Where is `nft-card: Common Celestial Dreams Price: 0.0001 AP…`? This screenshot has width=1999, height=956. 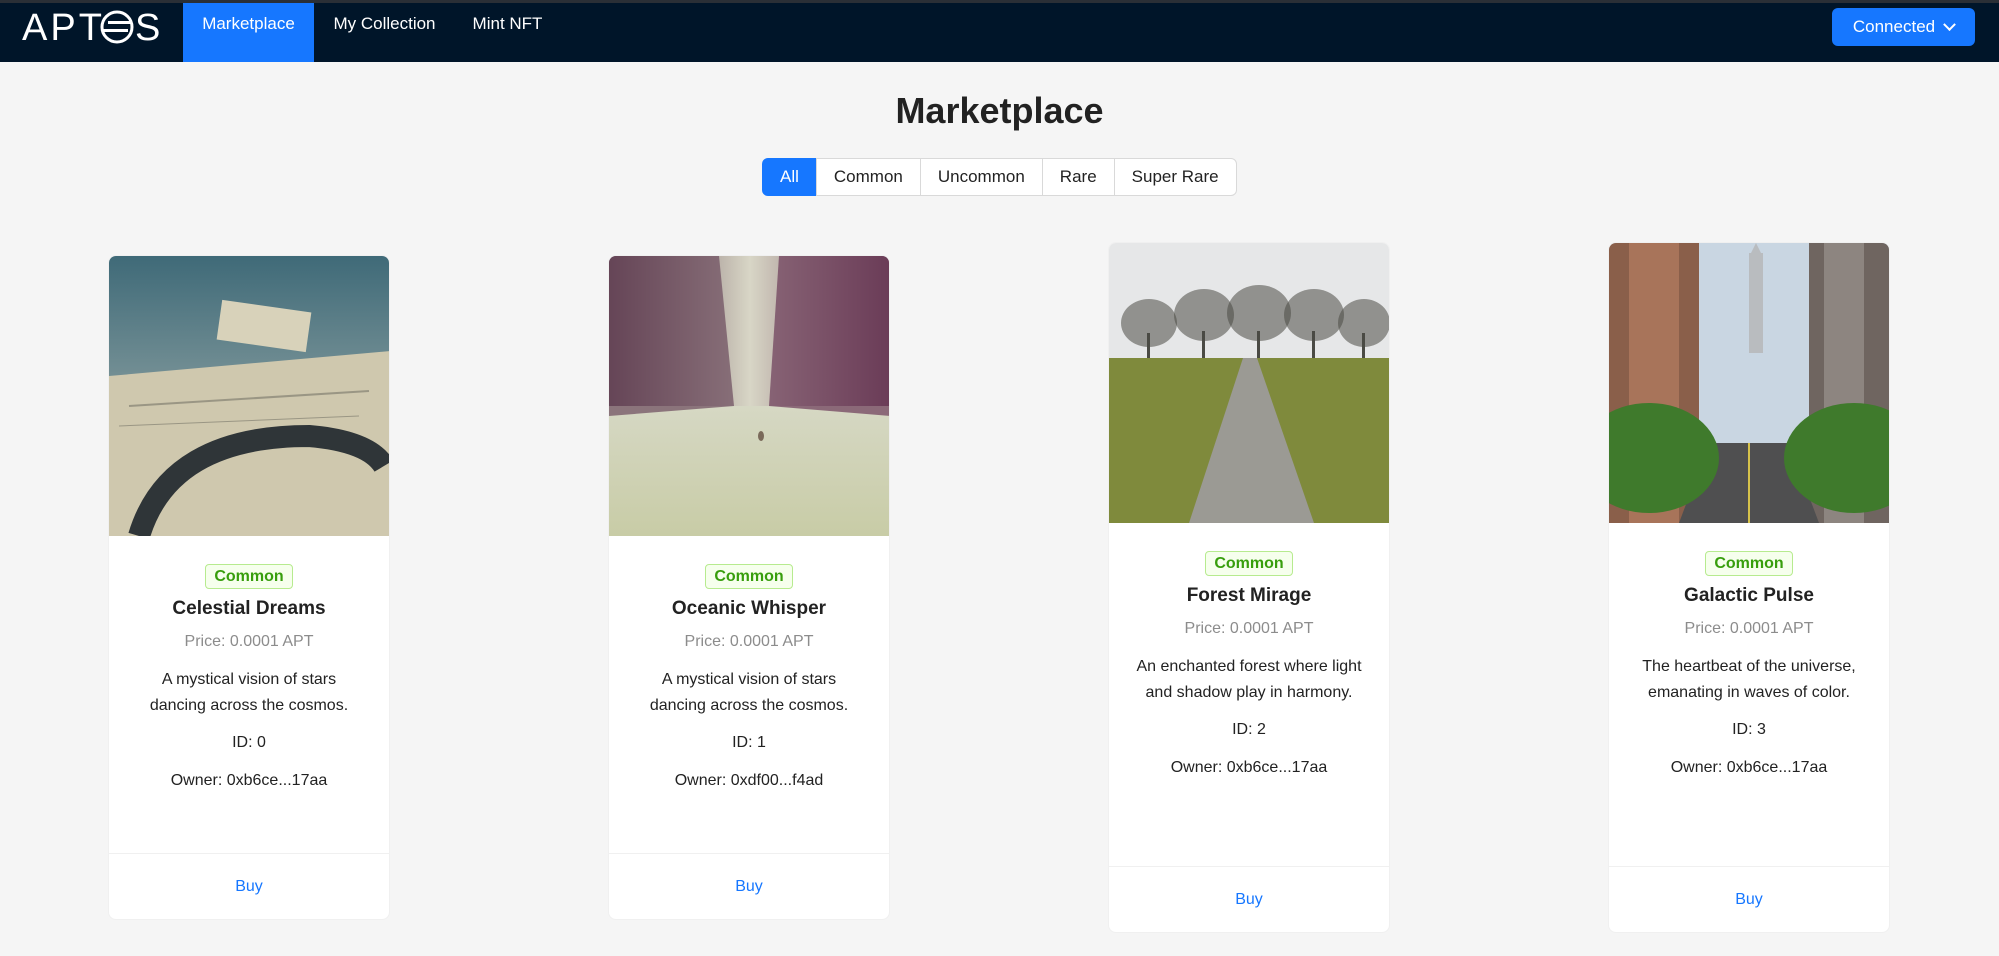 nft-card: Common Celestial Dreams Price: 0.0001 AP… is located at coordinates (249, 587).